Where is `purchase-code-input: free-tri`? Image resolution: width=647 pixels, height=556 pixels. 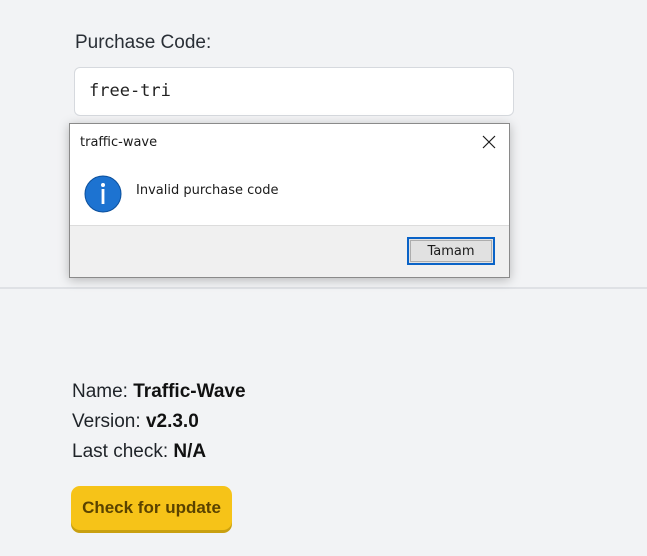
purchase-code-input: free-tri is located at coordinates (294, 91).